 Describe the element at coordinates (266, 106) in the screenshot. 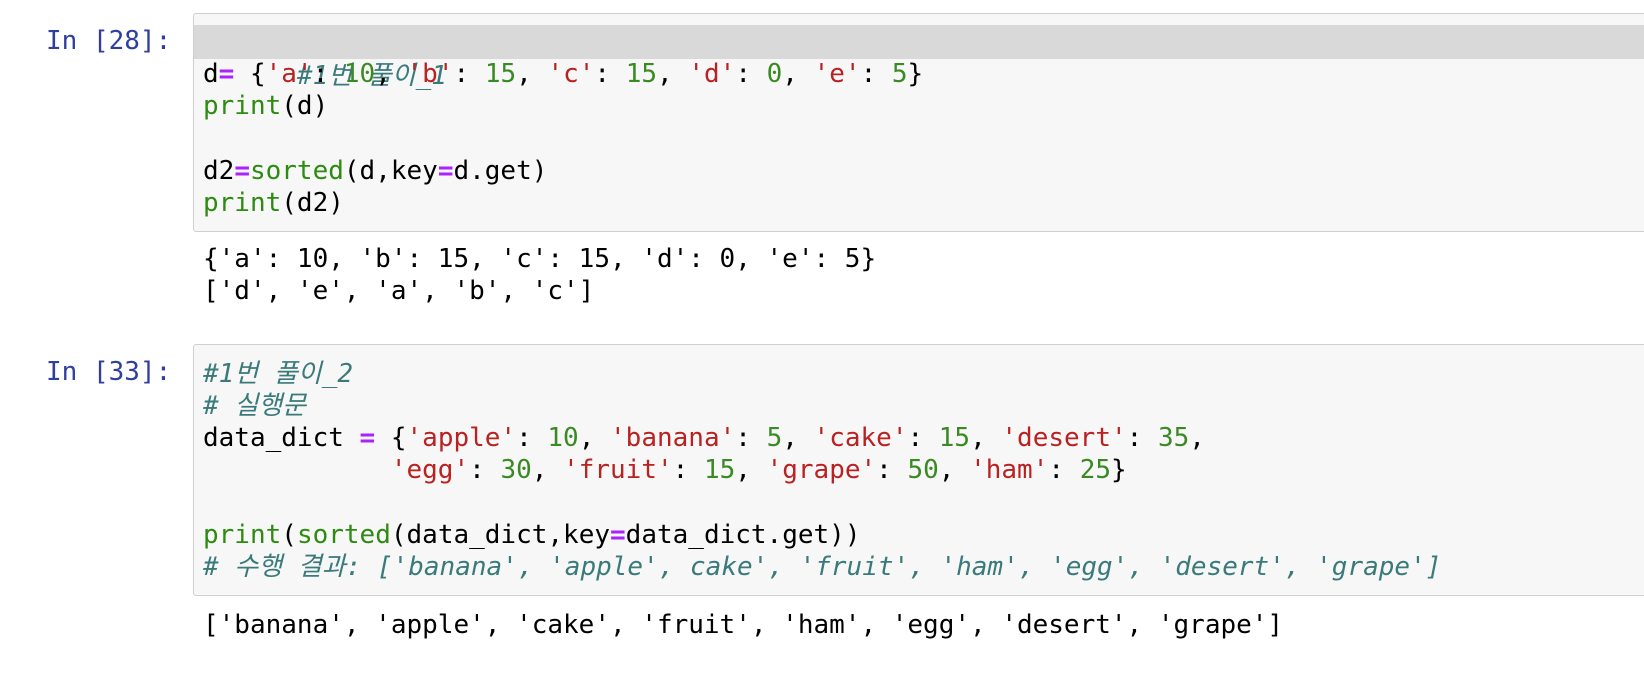

I see `code-line-3: print(d)` at that location.